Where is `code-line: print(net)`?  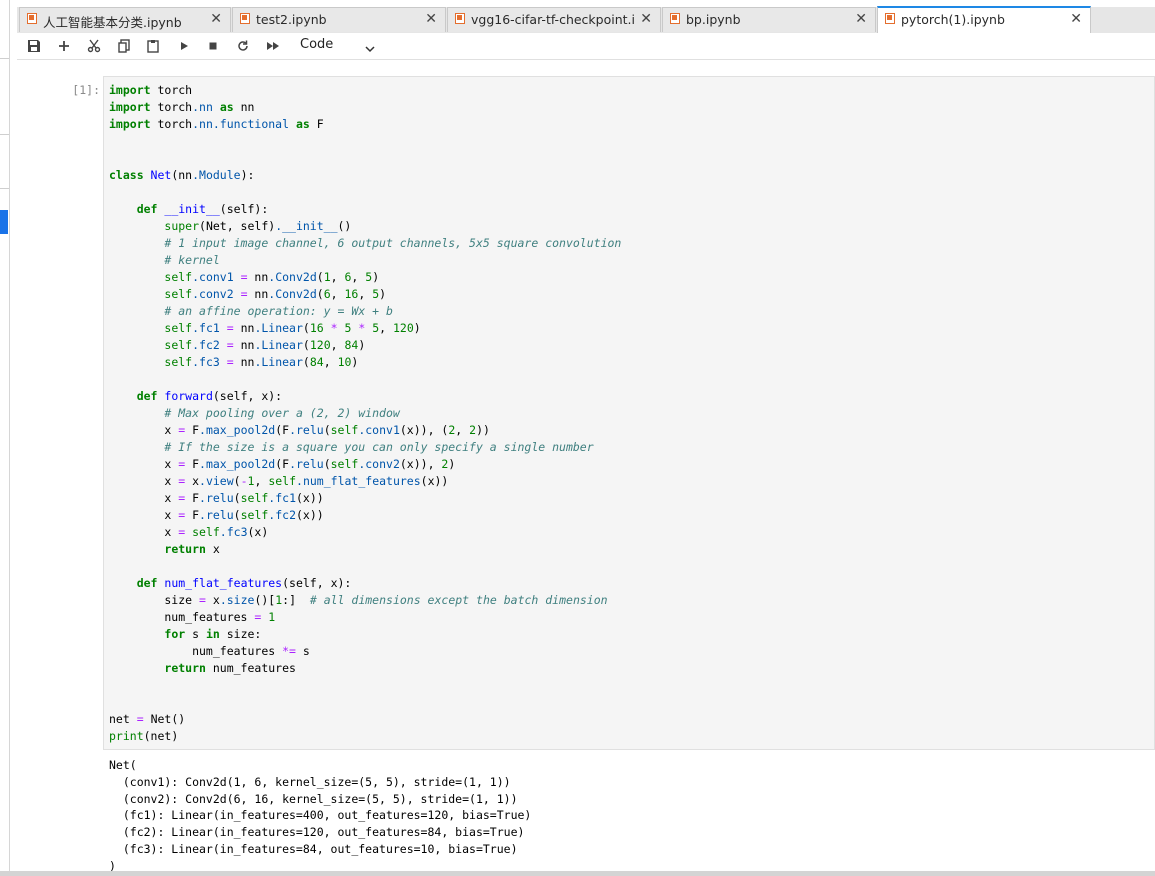
code-line: print(net) is located at coordinates (143, 736).